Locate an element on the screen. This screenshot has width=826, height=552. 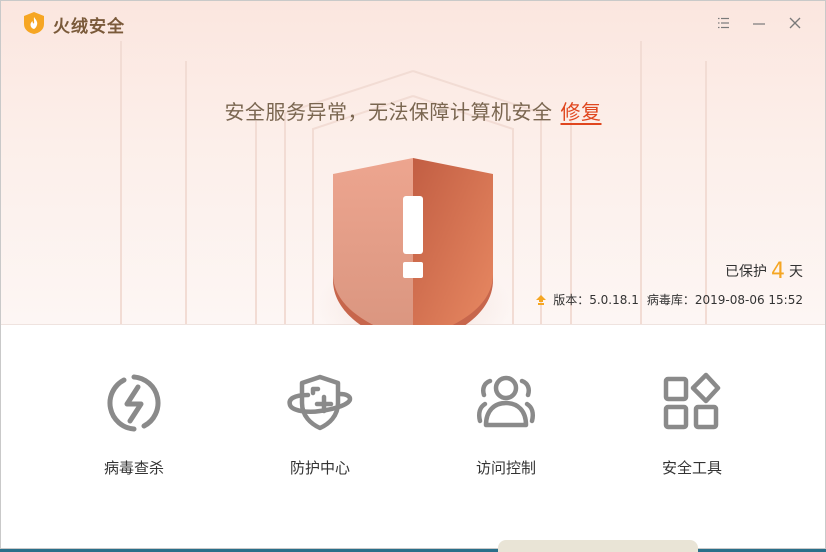
grid-tools-icon is located at coordinates (692, 401).